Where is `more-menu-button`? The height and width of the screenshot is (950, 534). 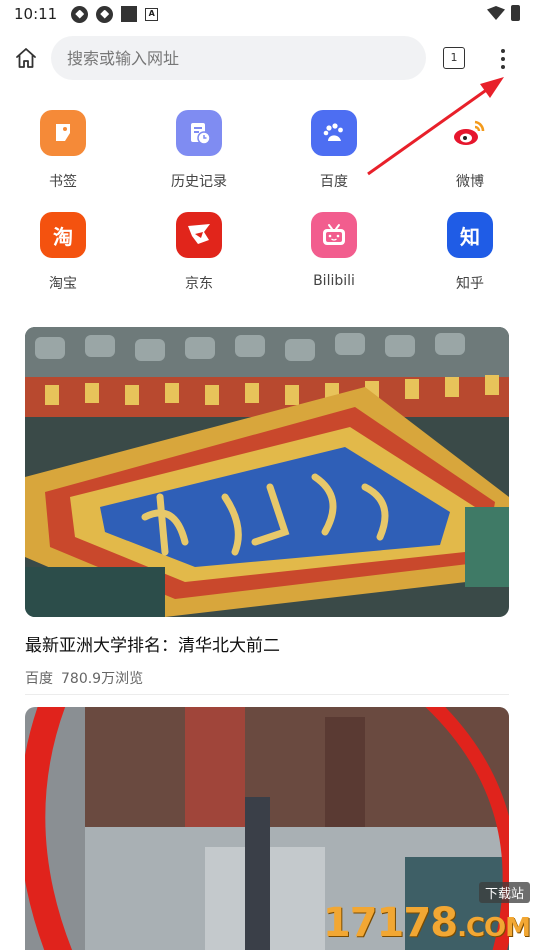
more-menu-button is located at coordinates (503, 59).